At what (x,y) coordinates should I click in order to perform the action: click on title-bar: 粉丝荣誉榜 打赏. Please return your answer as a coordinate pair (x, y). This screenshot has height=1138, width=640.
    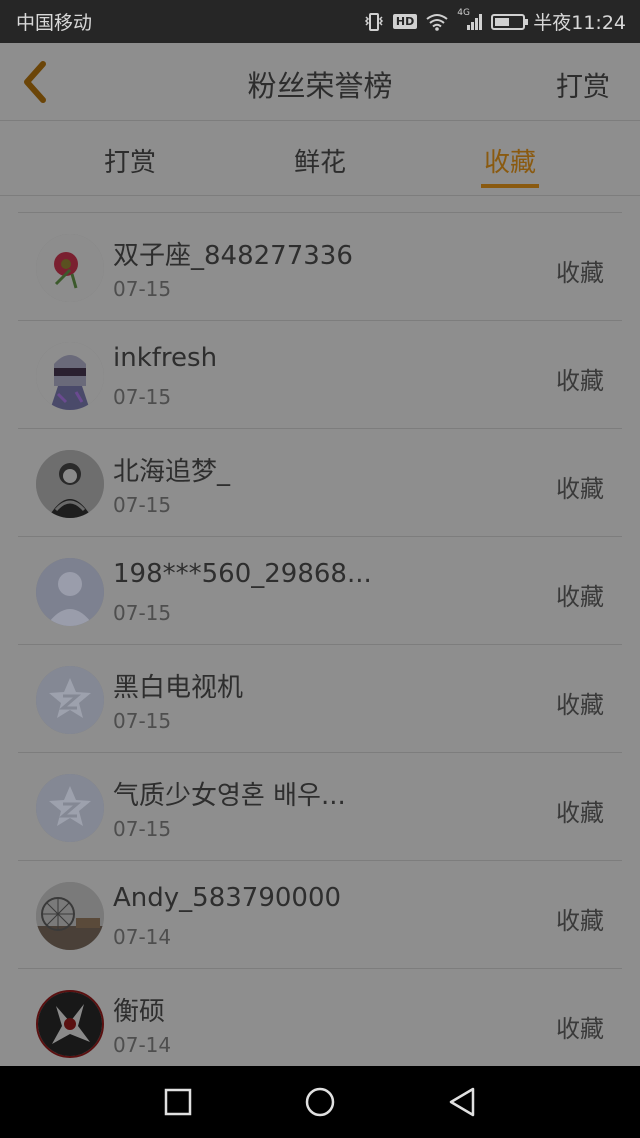
    Looking at the image, I should click on (320, 82).